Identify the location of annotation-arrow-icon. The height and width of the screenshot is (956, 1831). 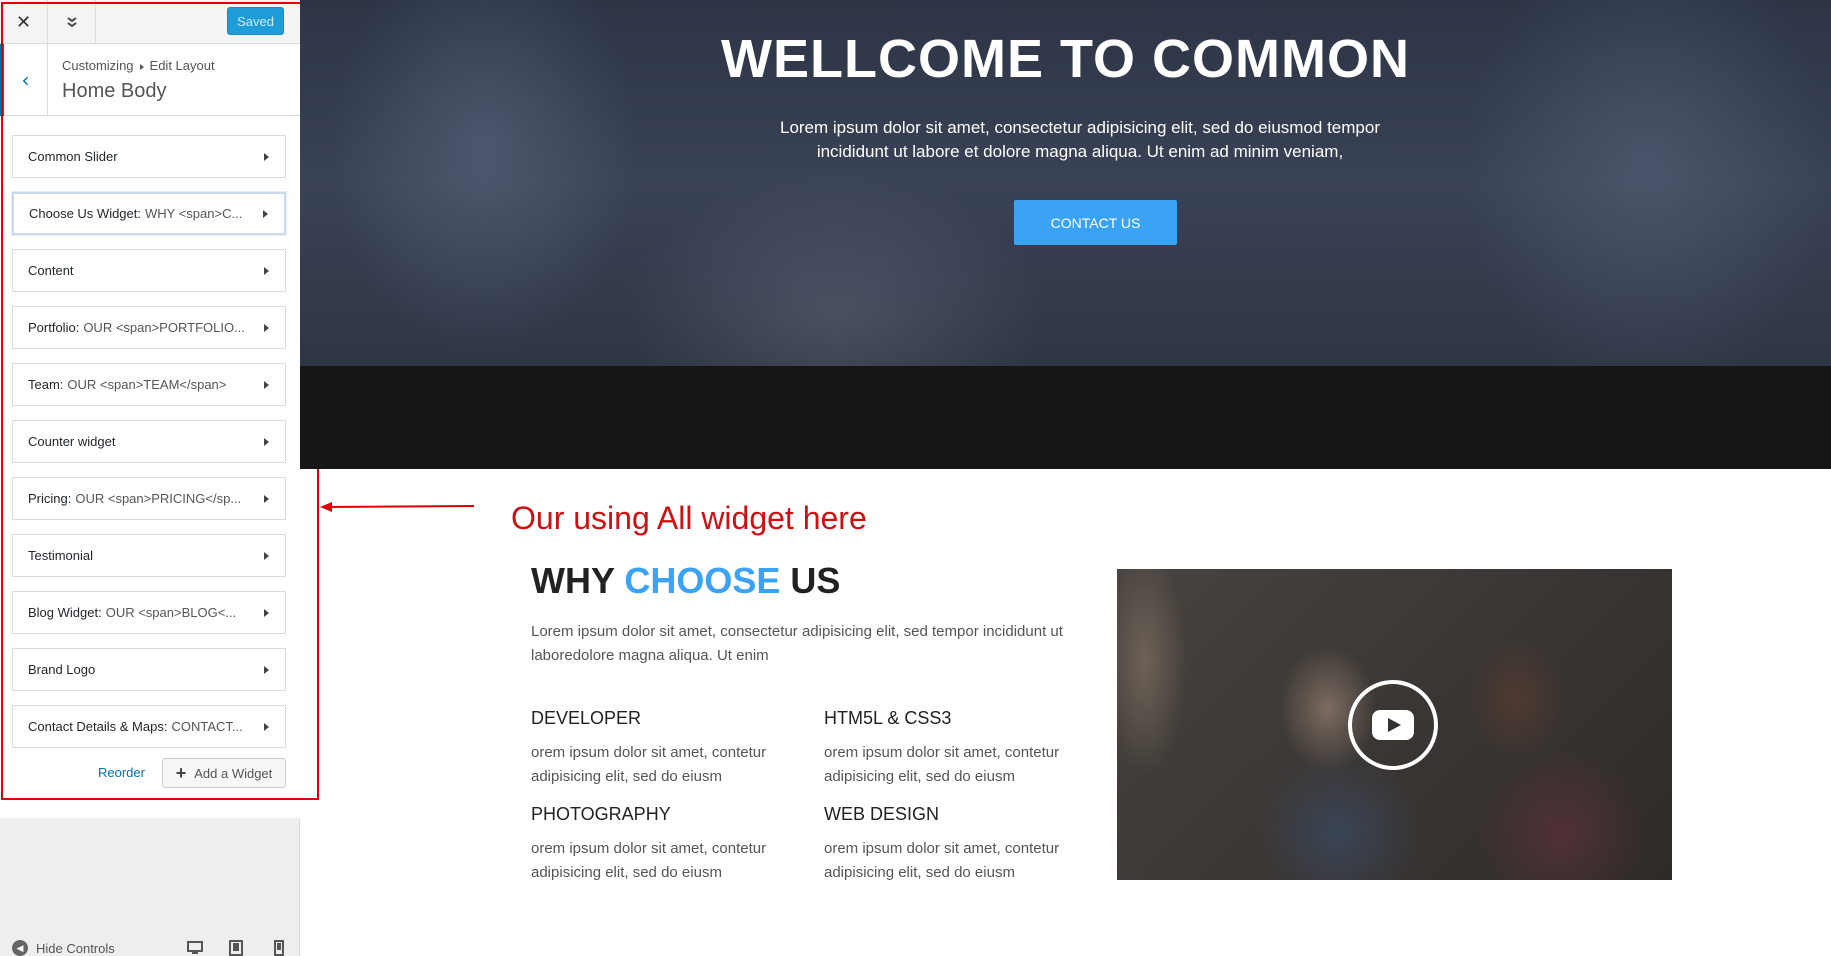
(397, 507).